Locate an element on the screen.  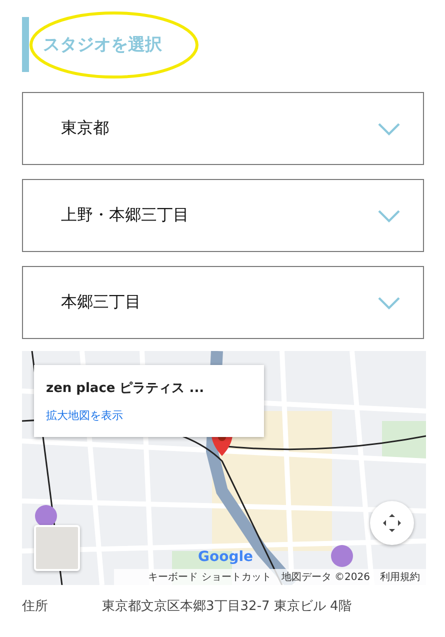
terms-link: 利用規約 is located at coordinates (400, 577).